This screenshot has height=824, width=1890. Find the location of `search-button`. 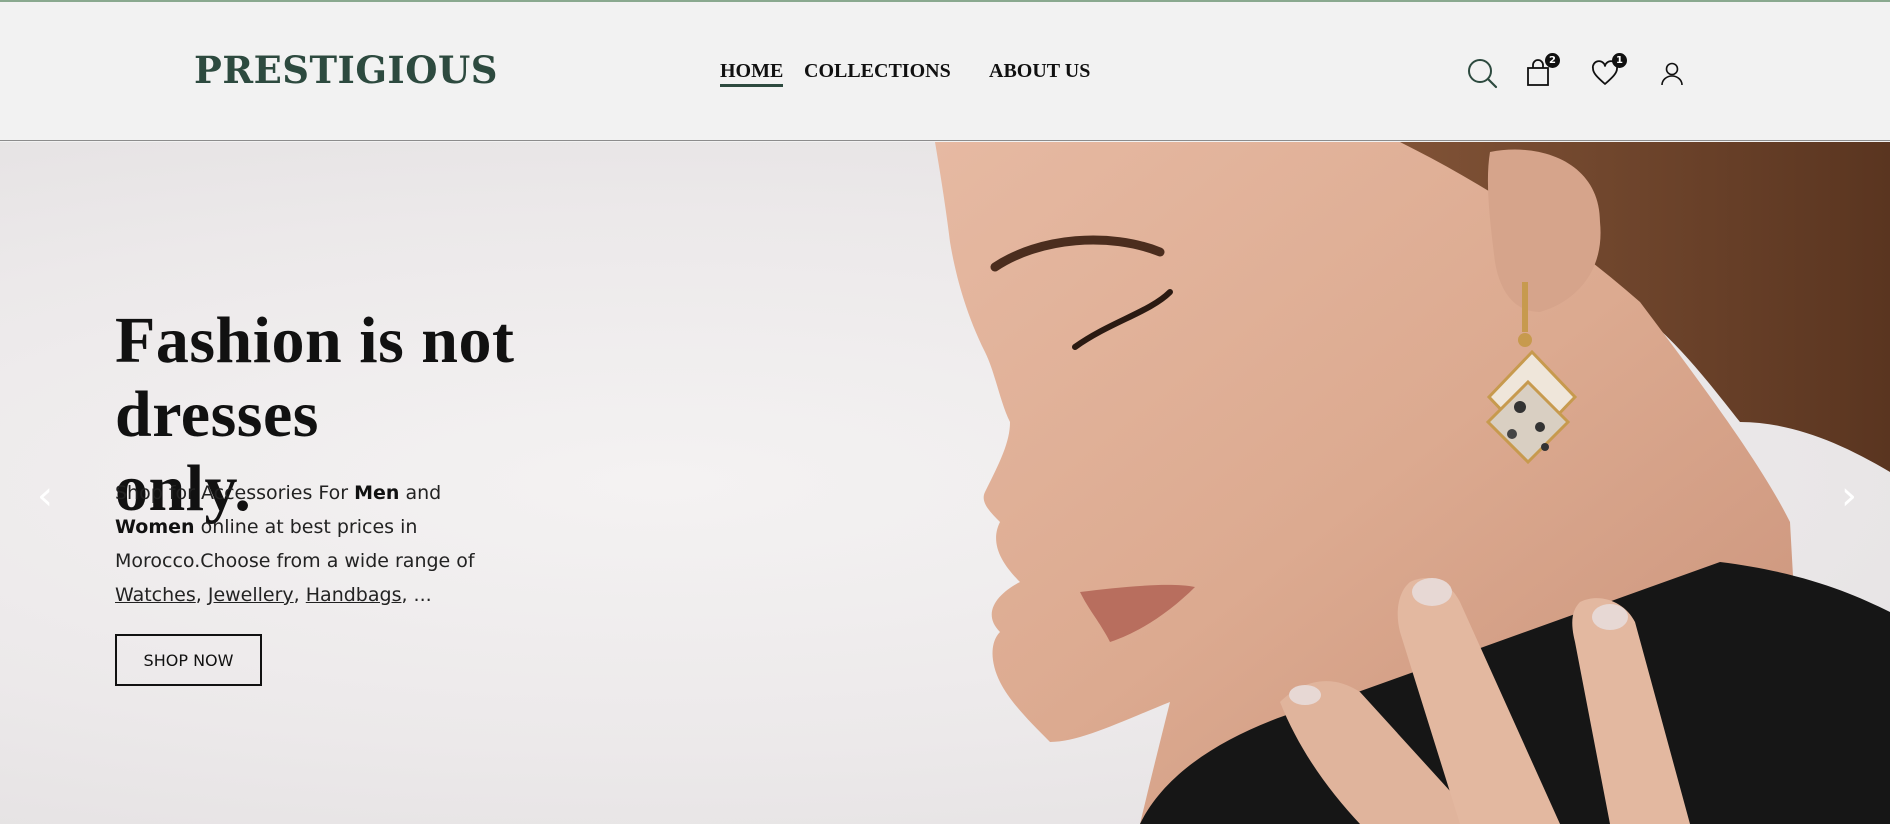

search-button is located at coordinates (1482, 73).